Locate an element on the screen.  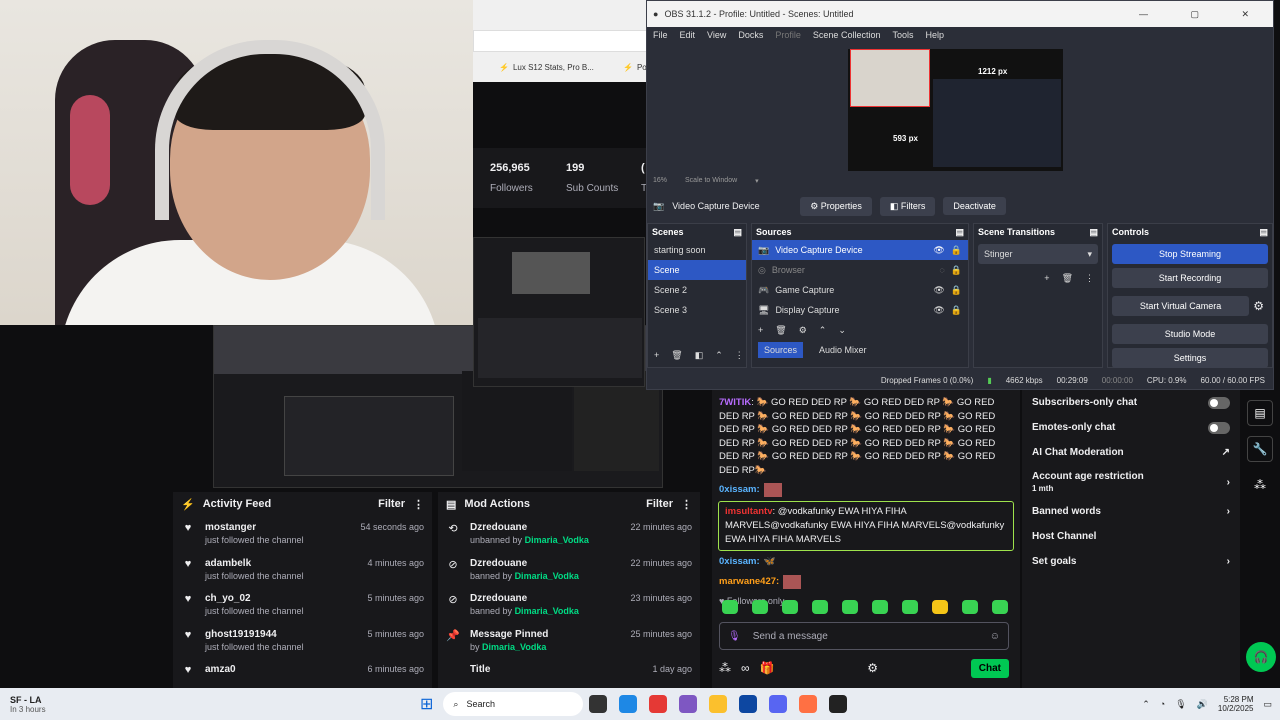
windows-start-icon: ⊞ is located at coordinates (426, 704).